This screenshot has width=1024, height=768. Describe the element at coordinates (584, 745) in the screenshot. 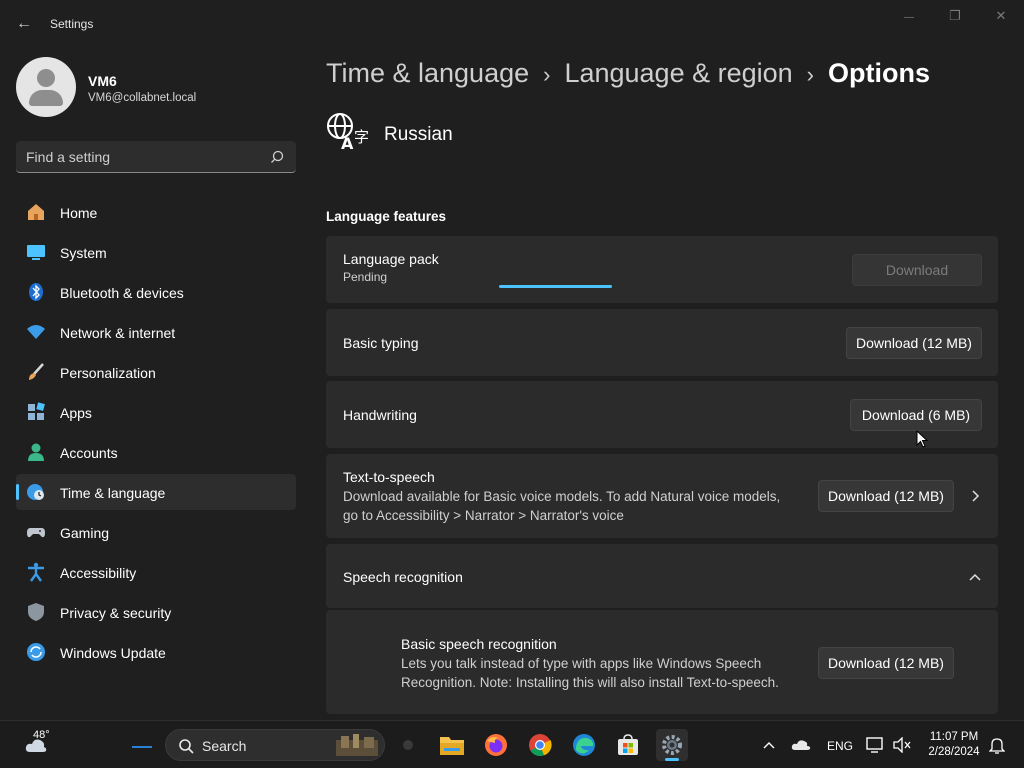

I see `edge-button` at that location.